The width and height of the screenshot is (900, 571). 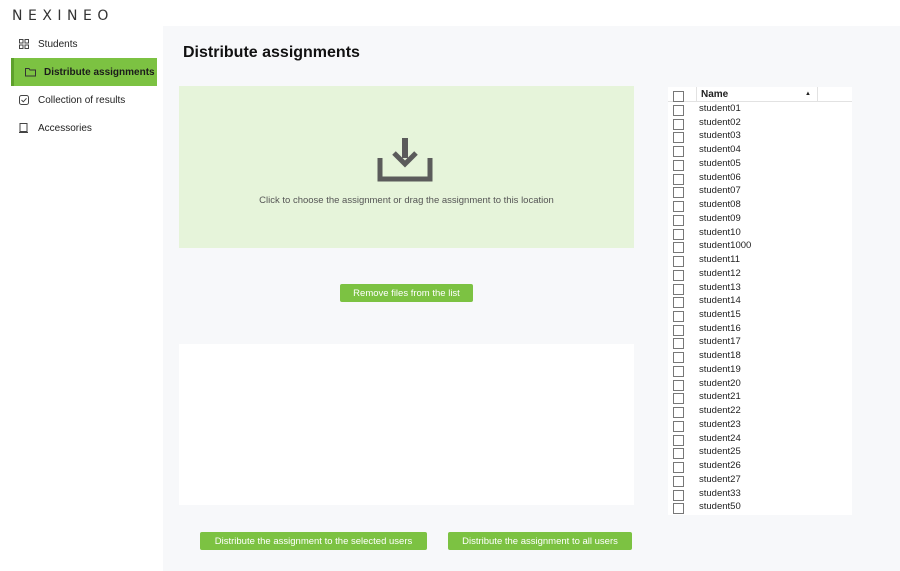 I want to click on table-row: student18, so click(x=760, y=356).